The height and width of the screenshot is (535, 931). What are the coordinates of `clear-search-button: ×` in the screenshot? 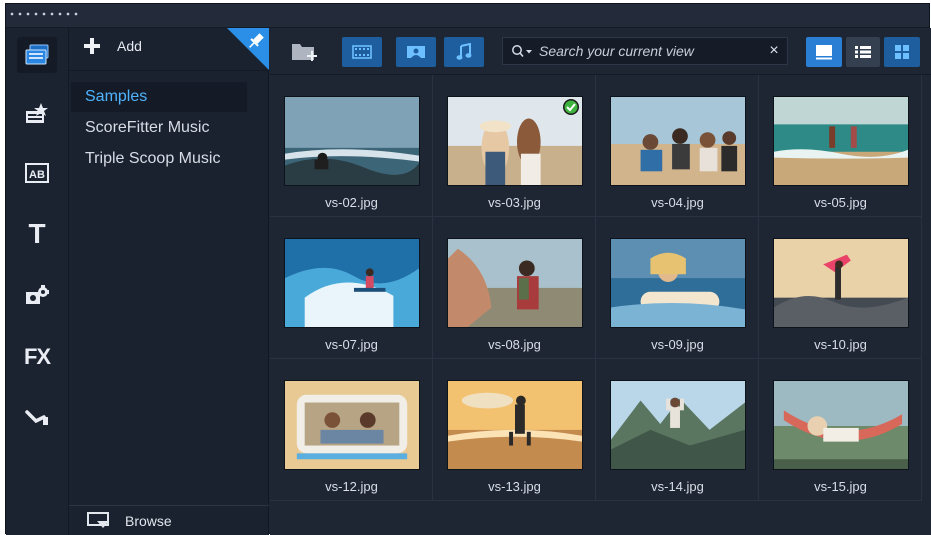 It's located at (774, 51).